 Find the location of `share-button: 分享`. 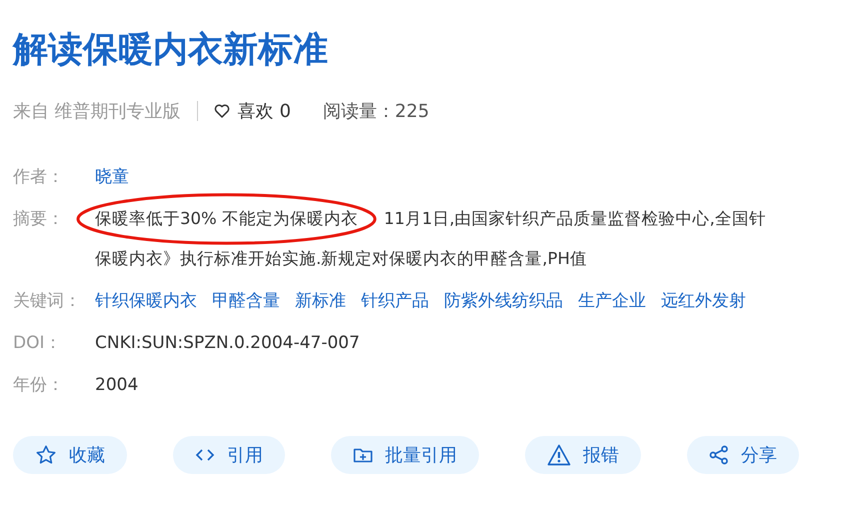

share-button: 分享 is located at coordinates (743, 455).